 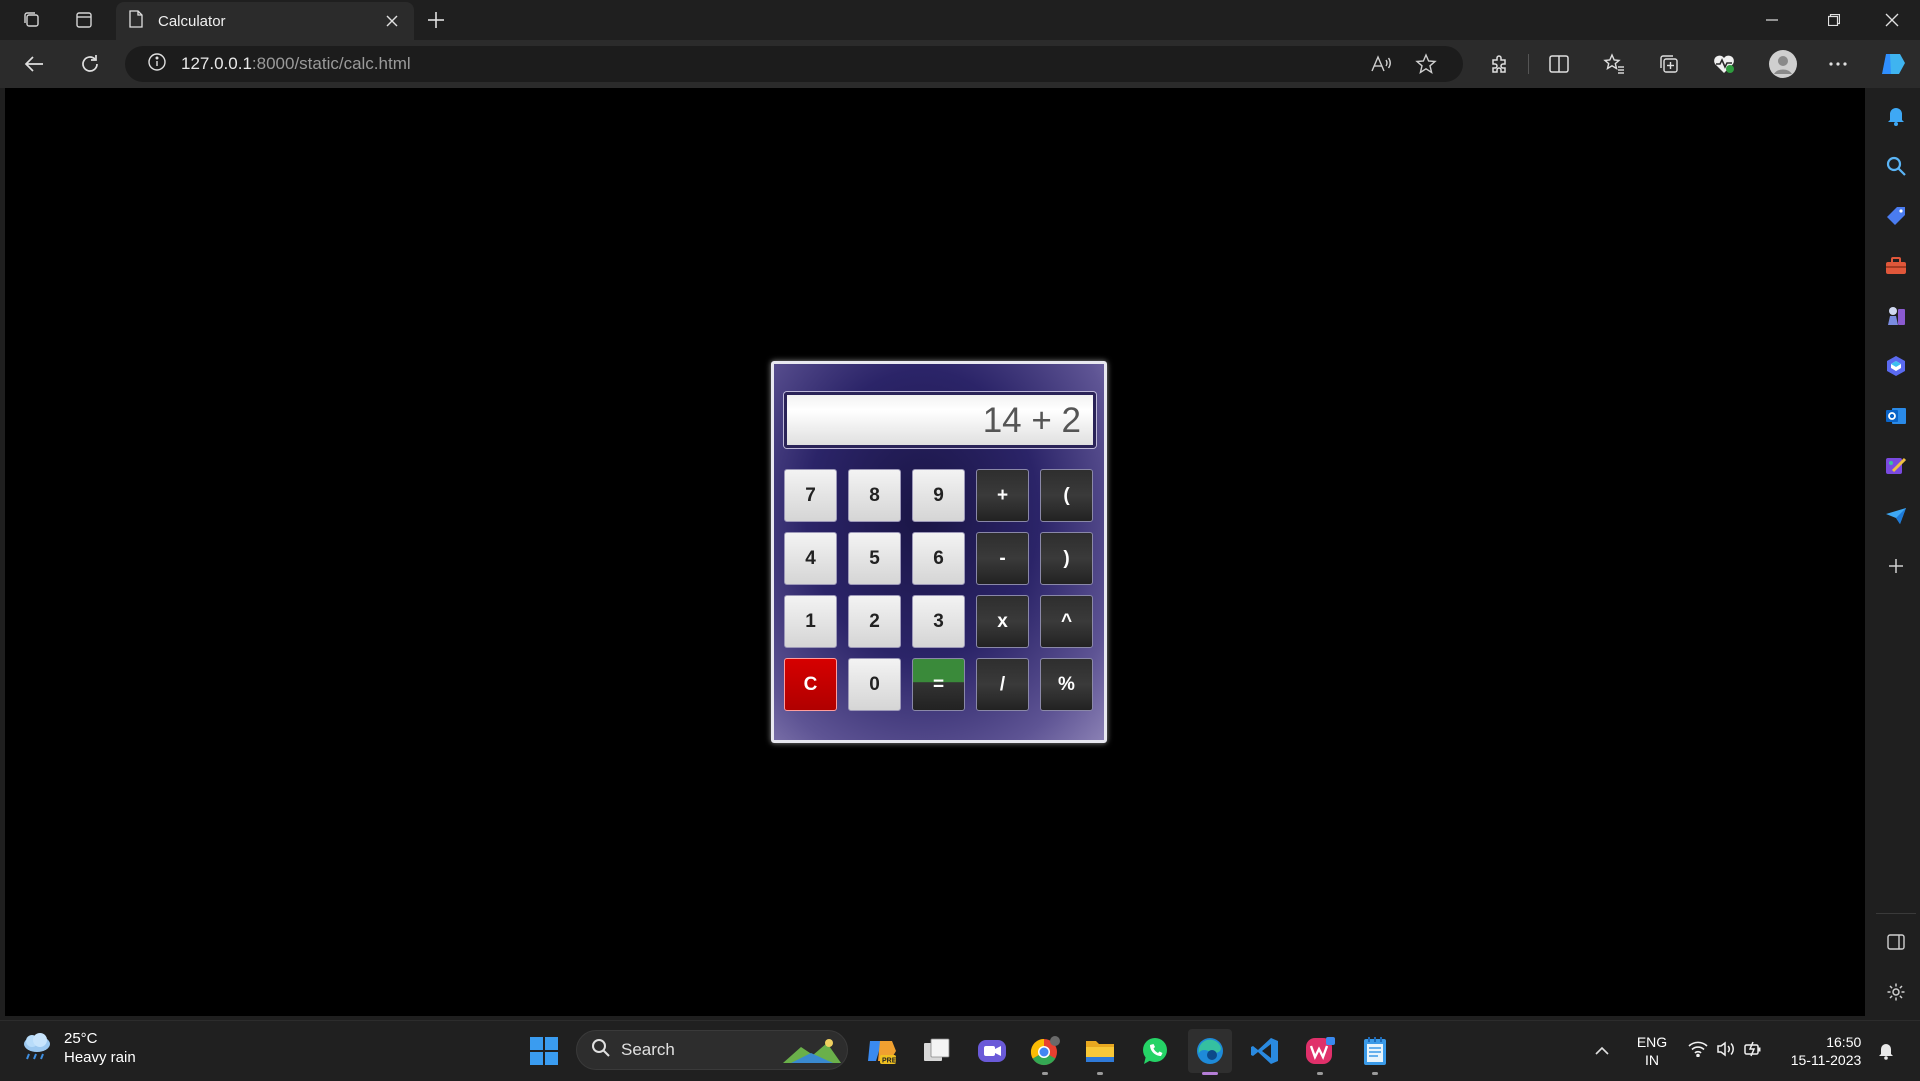 I want to click on address-bar: 127.0.0.1:8000/static/calc.html, so click(x=794, y=64).